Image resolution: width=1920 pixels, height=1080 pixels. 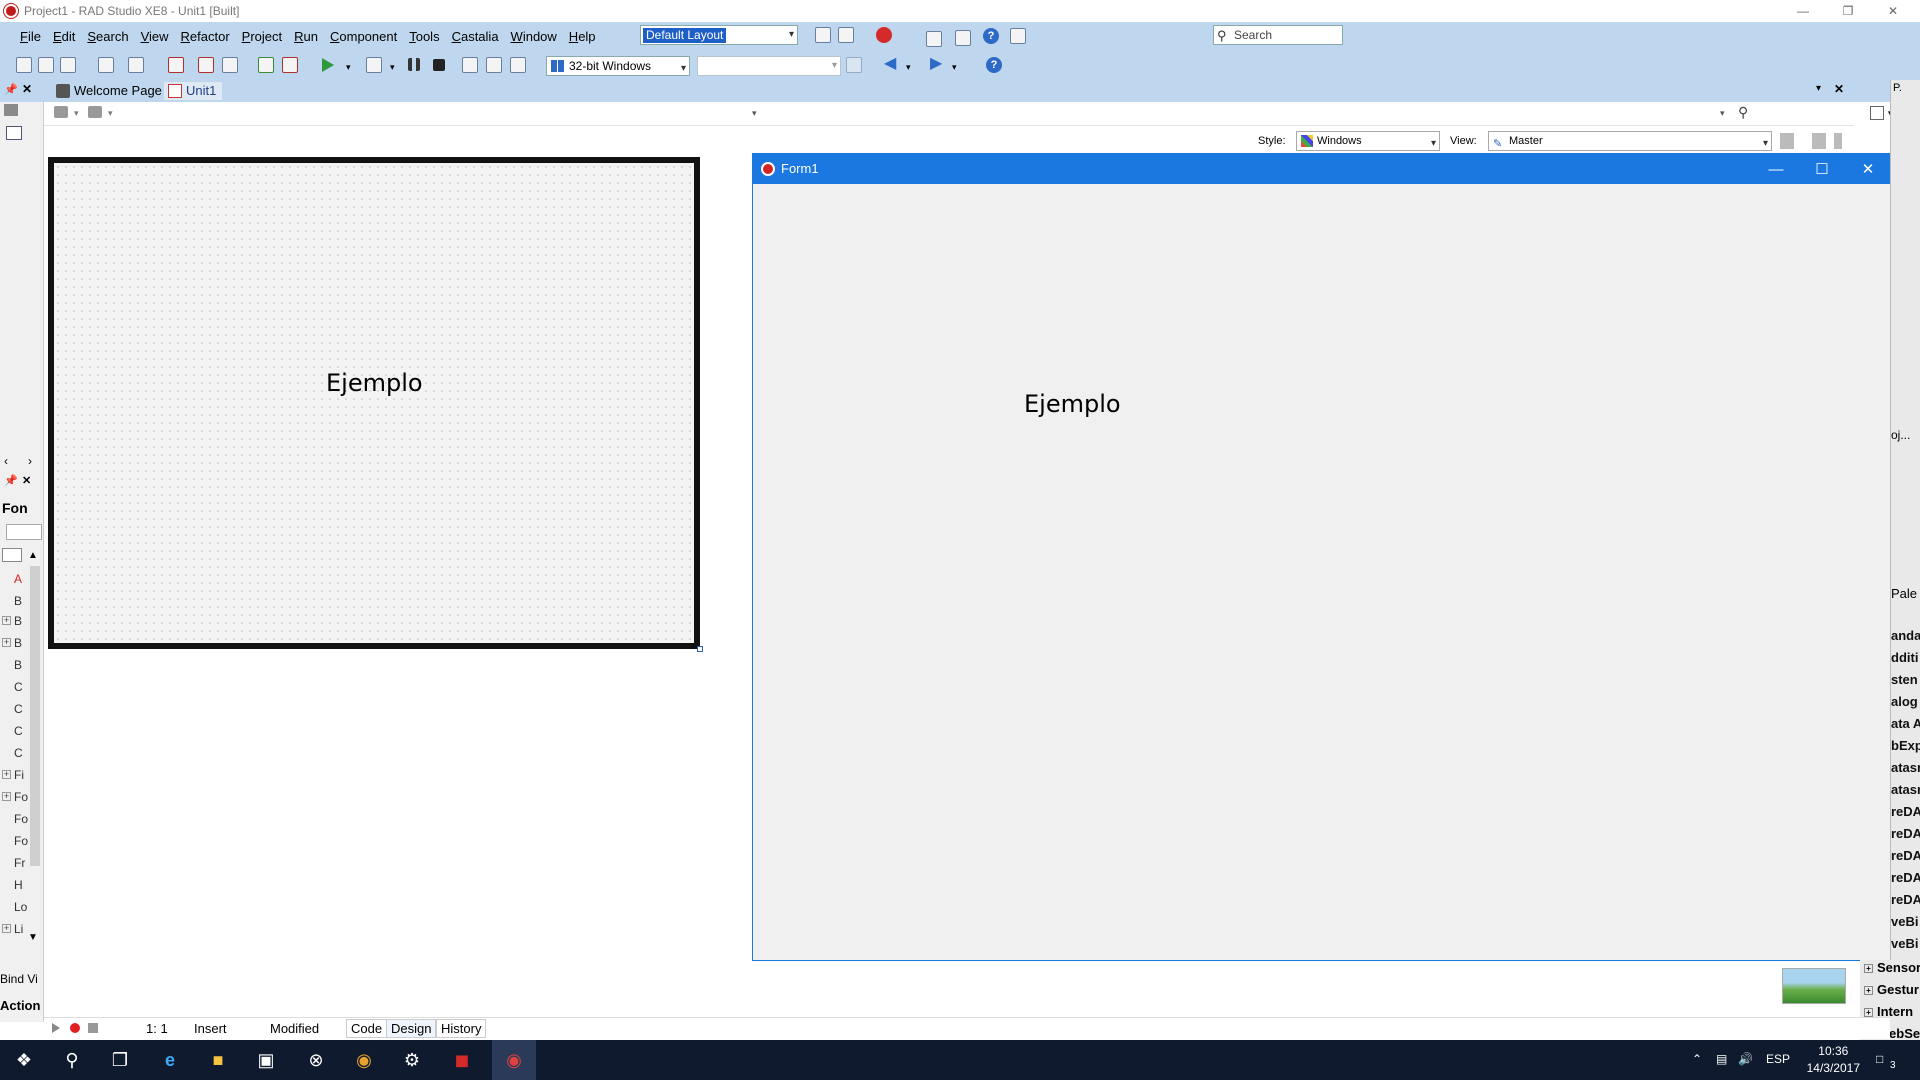 I want to click on palette-category: dditi, so click(x=1905, y=657).